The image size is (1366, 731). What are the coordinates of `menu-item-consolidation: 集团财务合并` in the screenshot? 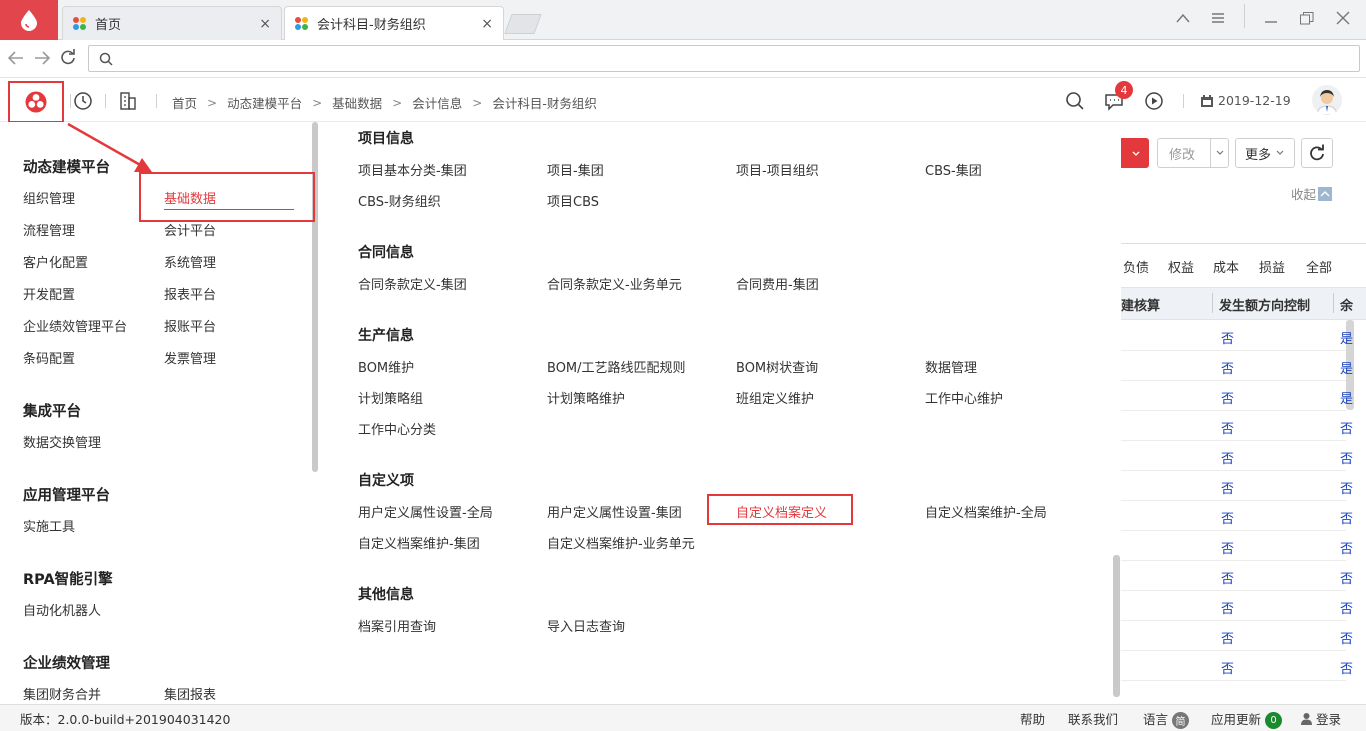 It's located at (62, 693).